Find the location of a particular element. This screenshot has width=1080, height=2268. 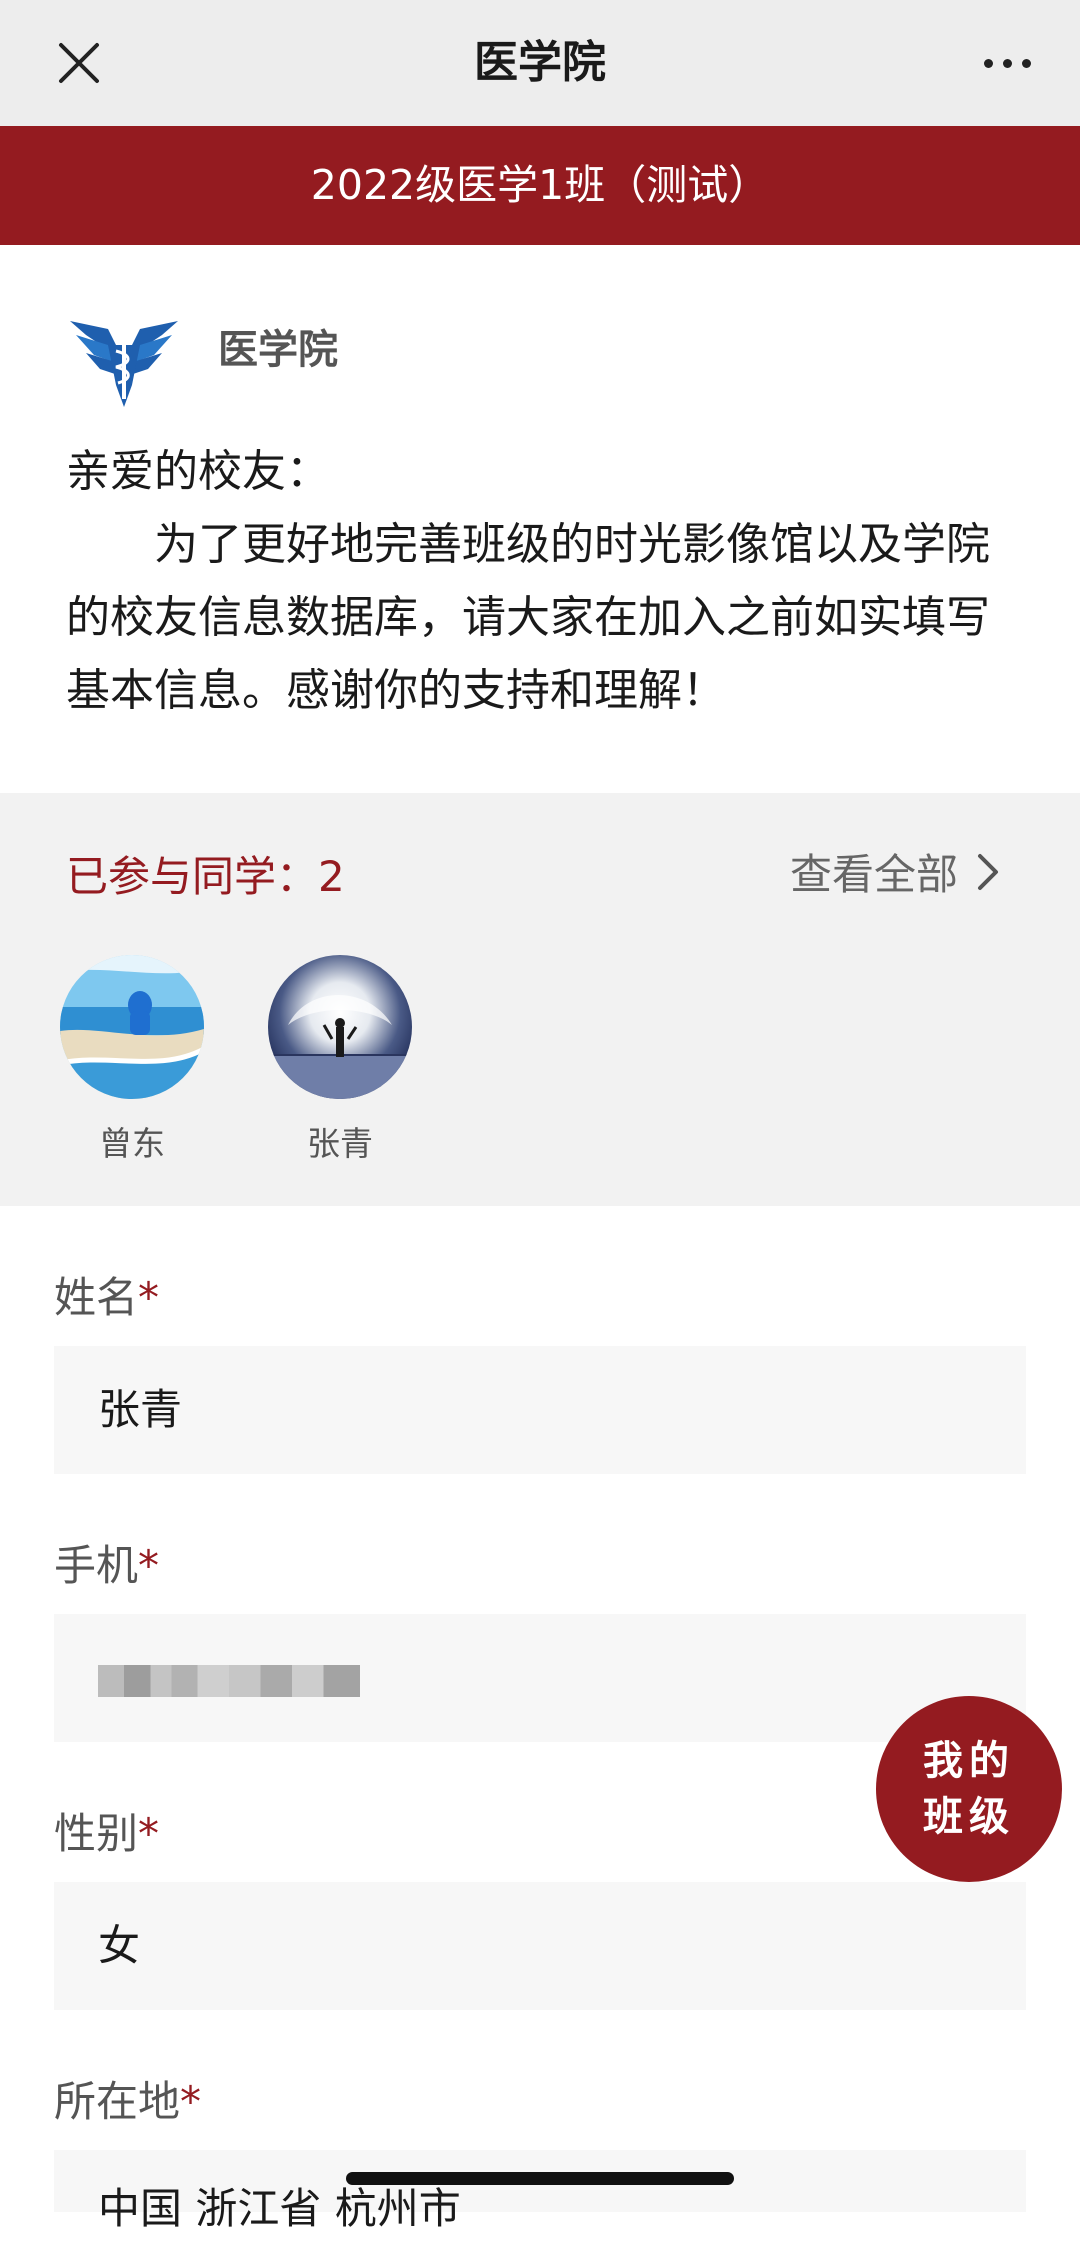

participant-count-label: 已参与同学： is located at coordinates (192, 876).